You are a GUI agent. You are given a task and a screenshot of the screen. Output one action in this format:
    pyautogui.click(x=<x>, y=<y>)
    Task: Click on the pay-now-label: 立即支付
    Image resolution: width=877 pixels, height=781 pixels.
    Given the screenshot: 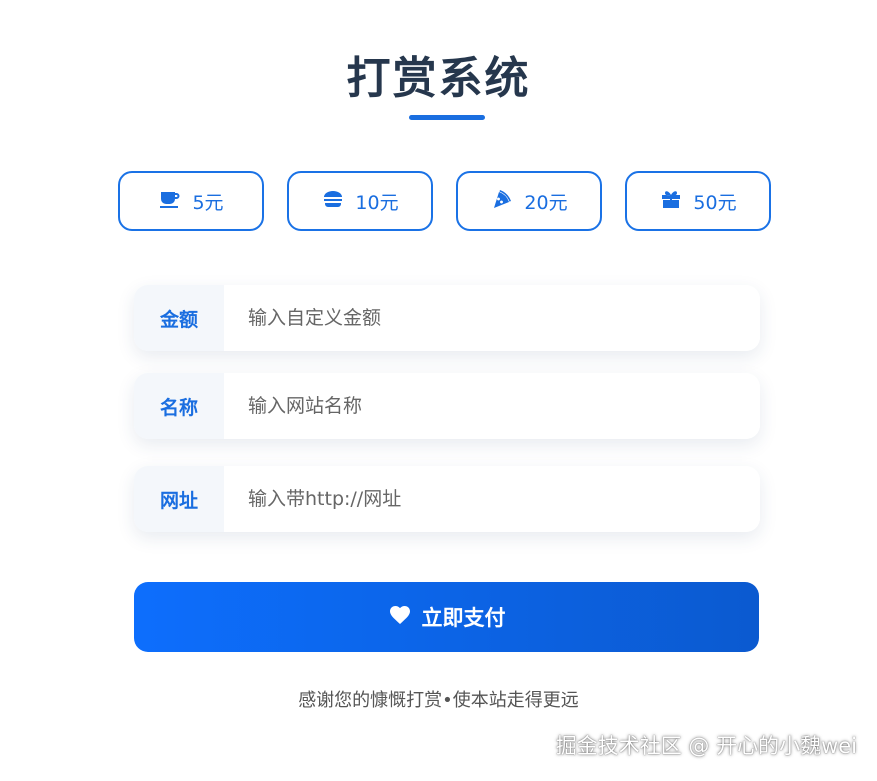 What is the action you would take?
    pyautogui.click(x=463, y=618)
    